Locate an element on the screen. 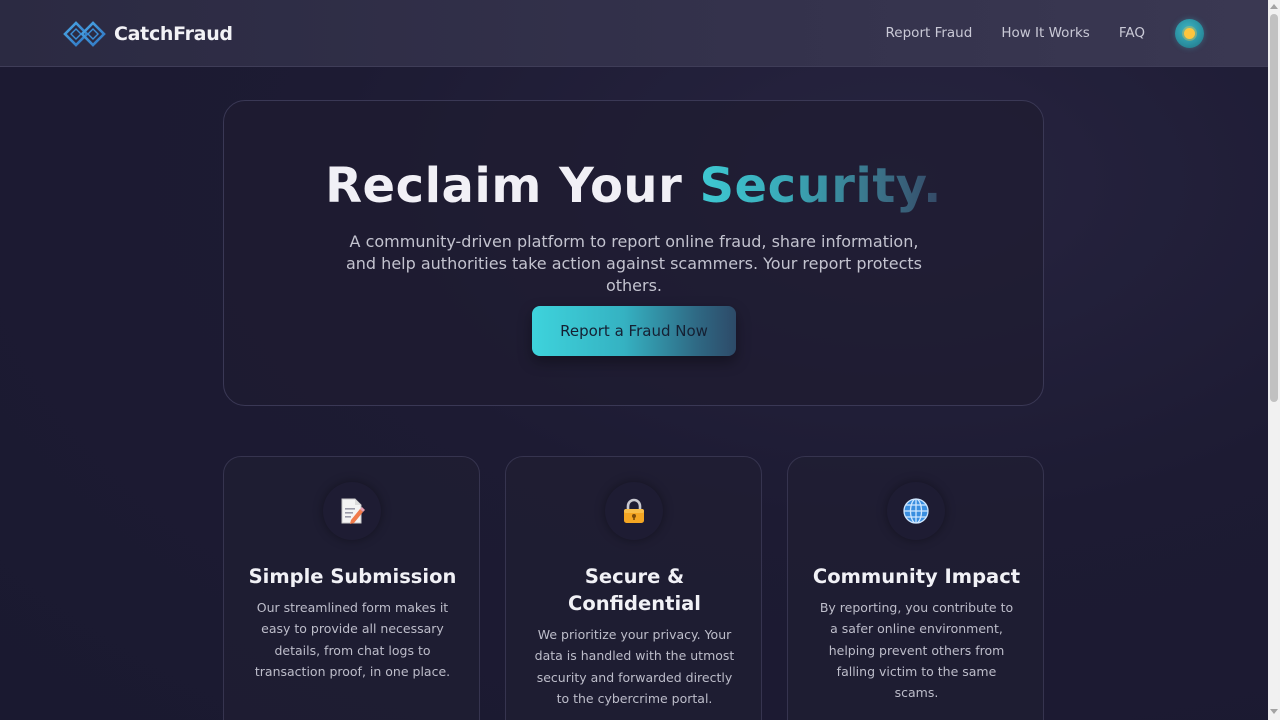 The width and height of the screenshot is (1280, 720). feature-title: Community Impact is located at coordinates (916, 576).